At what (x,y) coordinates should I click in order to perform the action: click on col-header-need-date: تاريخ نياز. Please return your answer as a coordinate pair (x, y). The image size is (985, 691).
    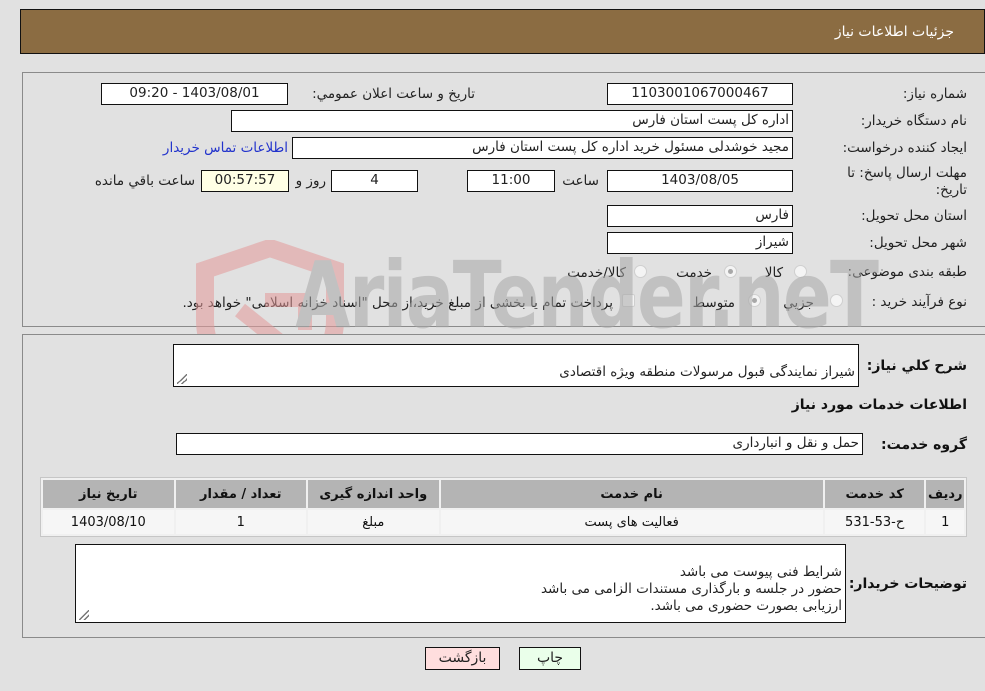
    Looking at the image, I should click on (108, 494).